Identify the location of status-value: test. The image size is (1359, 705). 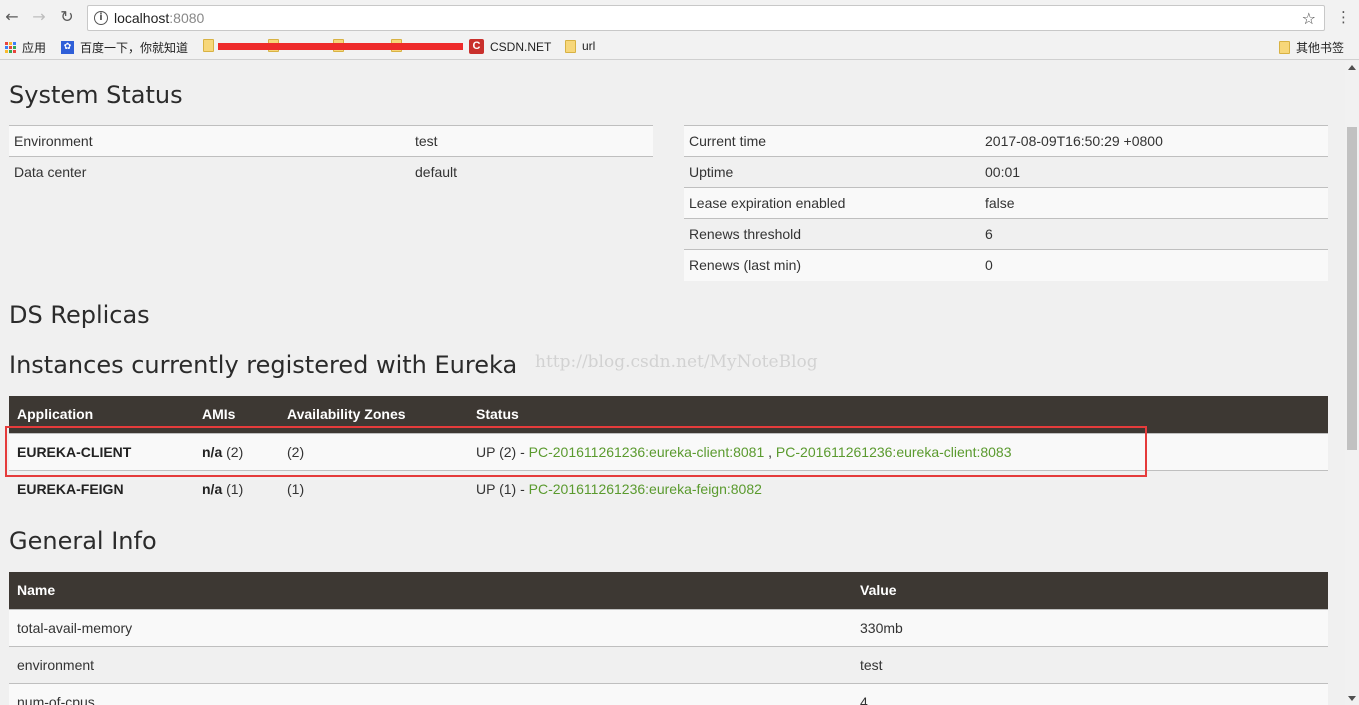
(531, 141).